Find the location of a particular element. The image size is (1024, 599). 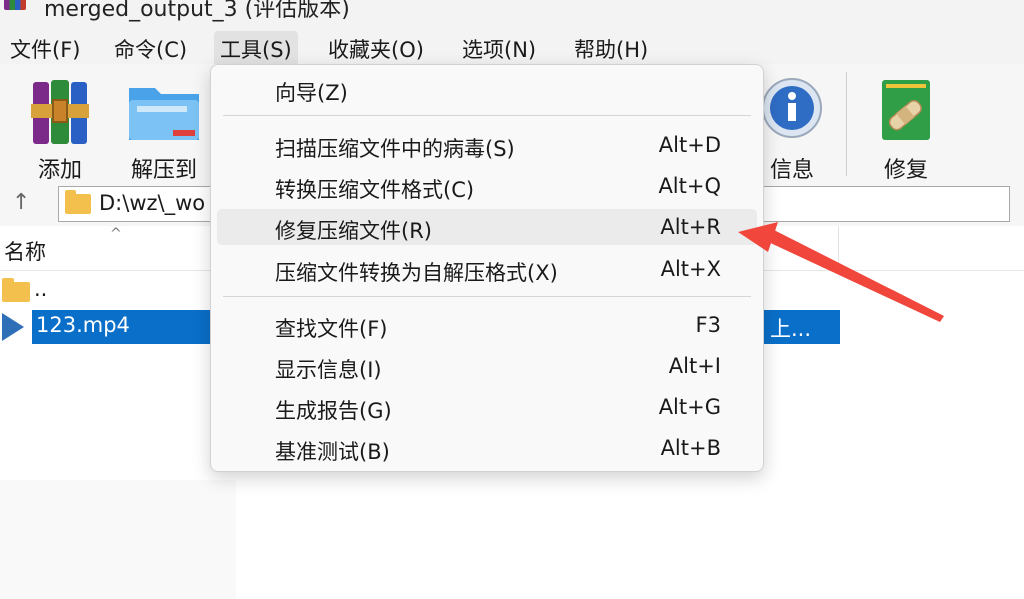

annotation-arrow-icon is located at coordinates (841, 272).